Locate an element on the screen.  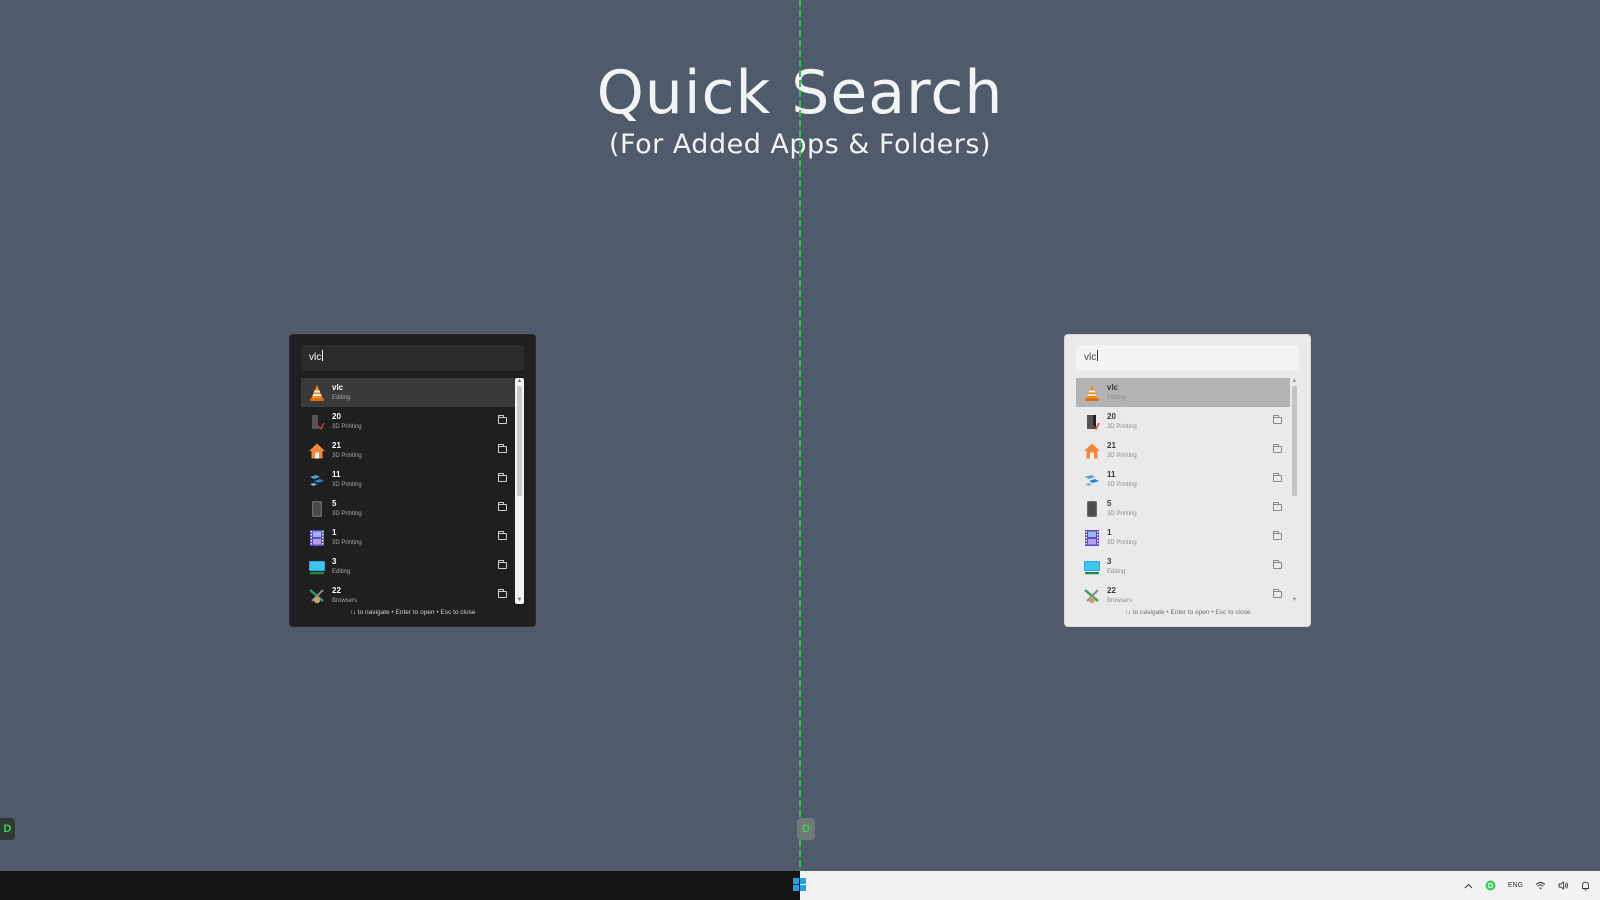
svg-text: D is located at coordinates (1490, 886).